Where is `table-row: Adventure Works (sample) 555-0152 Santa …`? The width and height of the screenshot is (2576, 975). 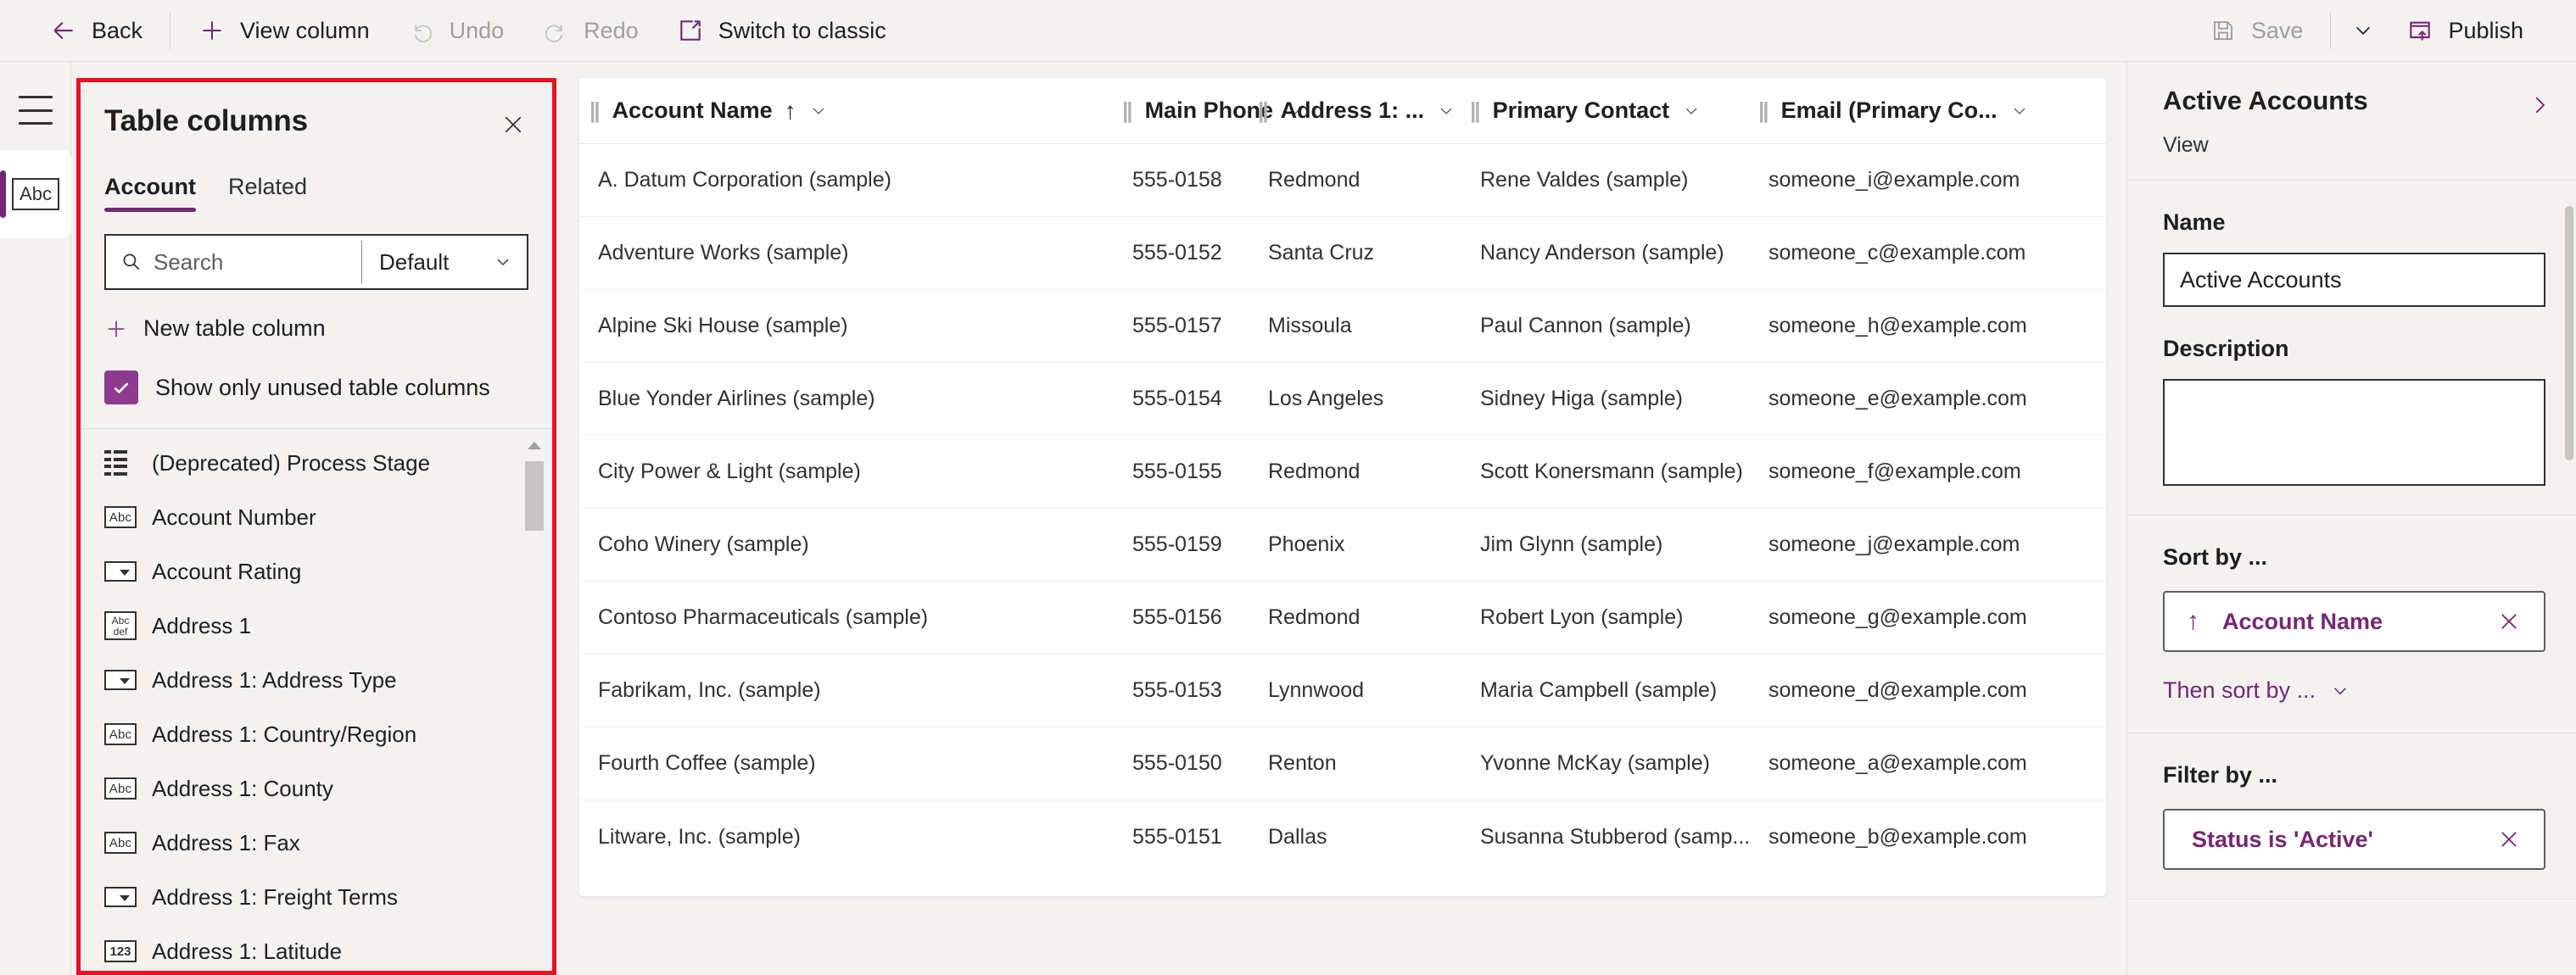 table-row: Adventure Works (sample) 555-0152 Santa … is located at coordinates (1342, 253).